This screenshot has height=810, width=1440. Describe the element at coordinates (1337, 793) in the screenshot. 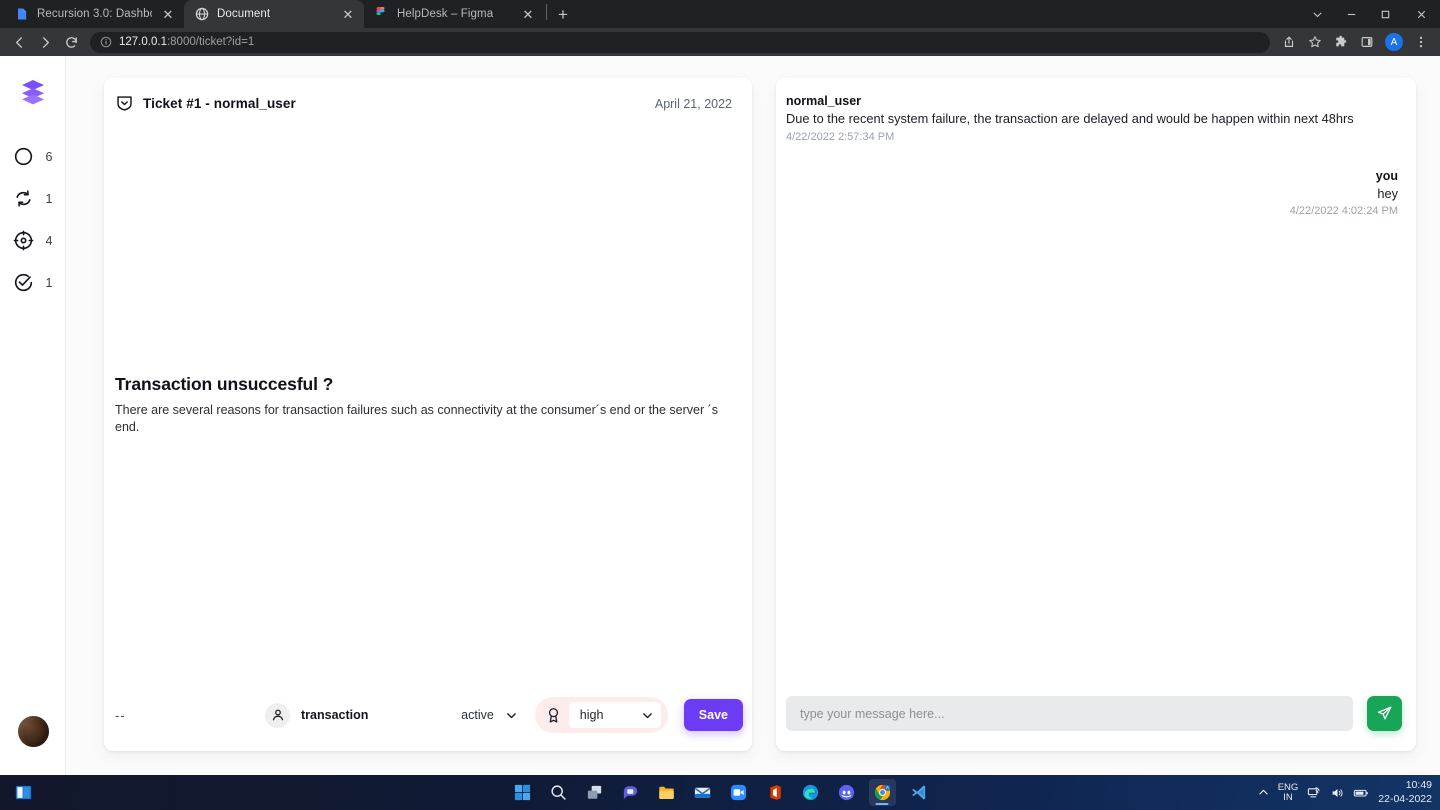

I see `speaker-icon` at that location.